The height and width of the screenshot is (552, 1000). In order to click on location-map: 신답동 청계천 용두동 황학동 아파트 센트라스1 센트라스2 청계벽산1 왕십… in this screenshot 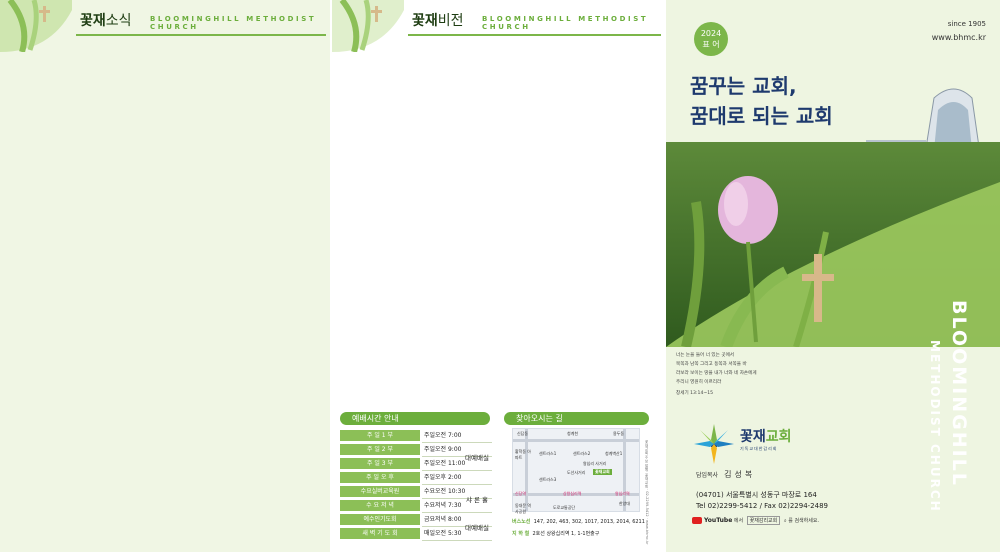, I will do `click(576, 471)`.